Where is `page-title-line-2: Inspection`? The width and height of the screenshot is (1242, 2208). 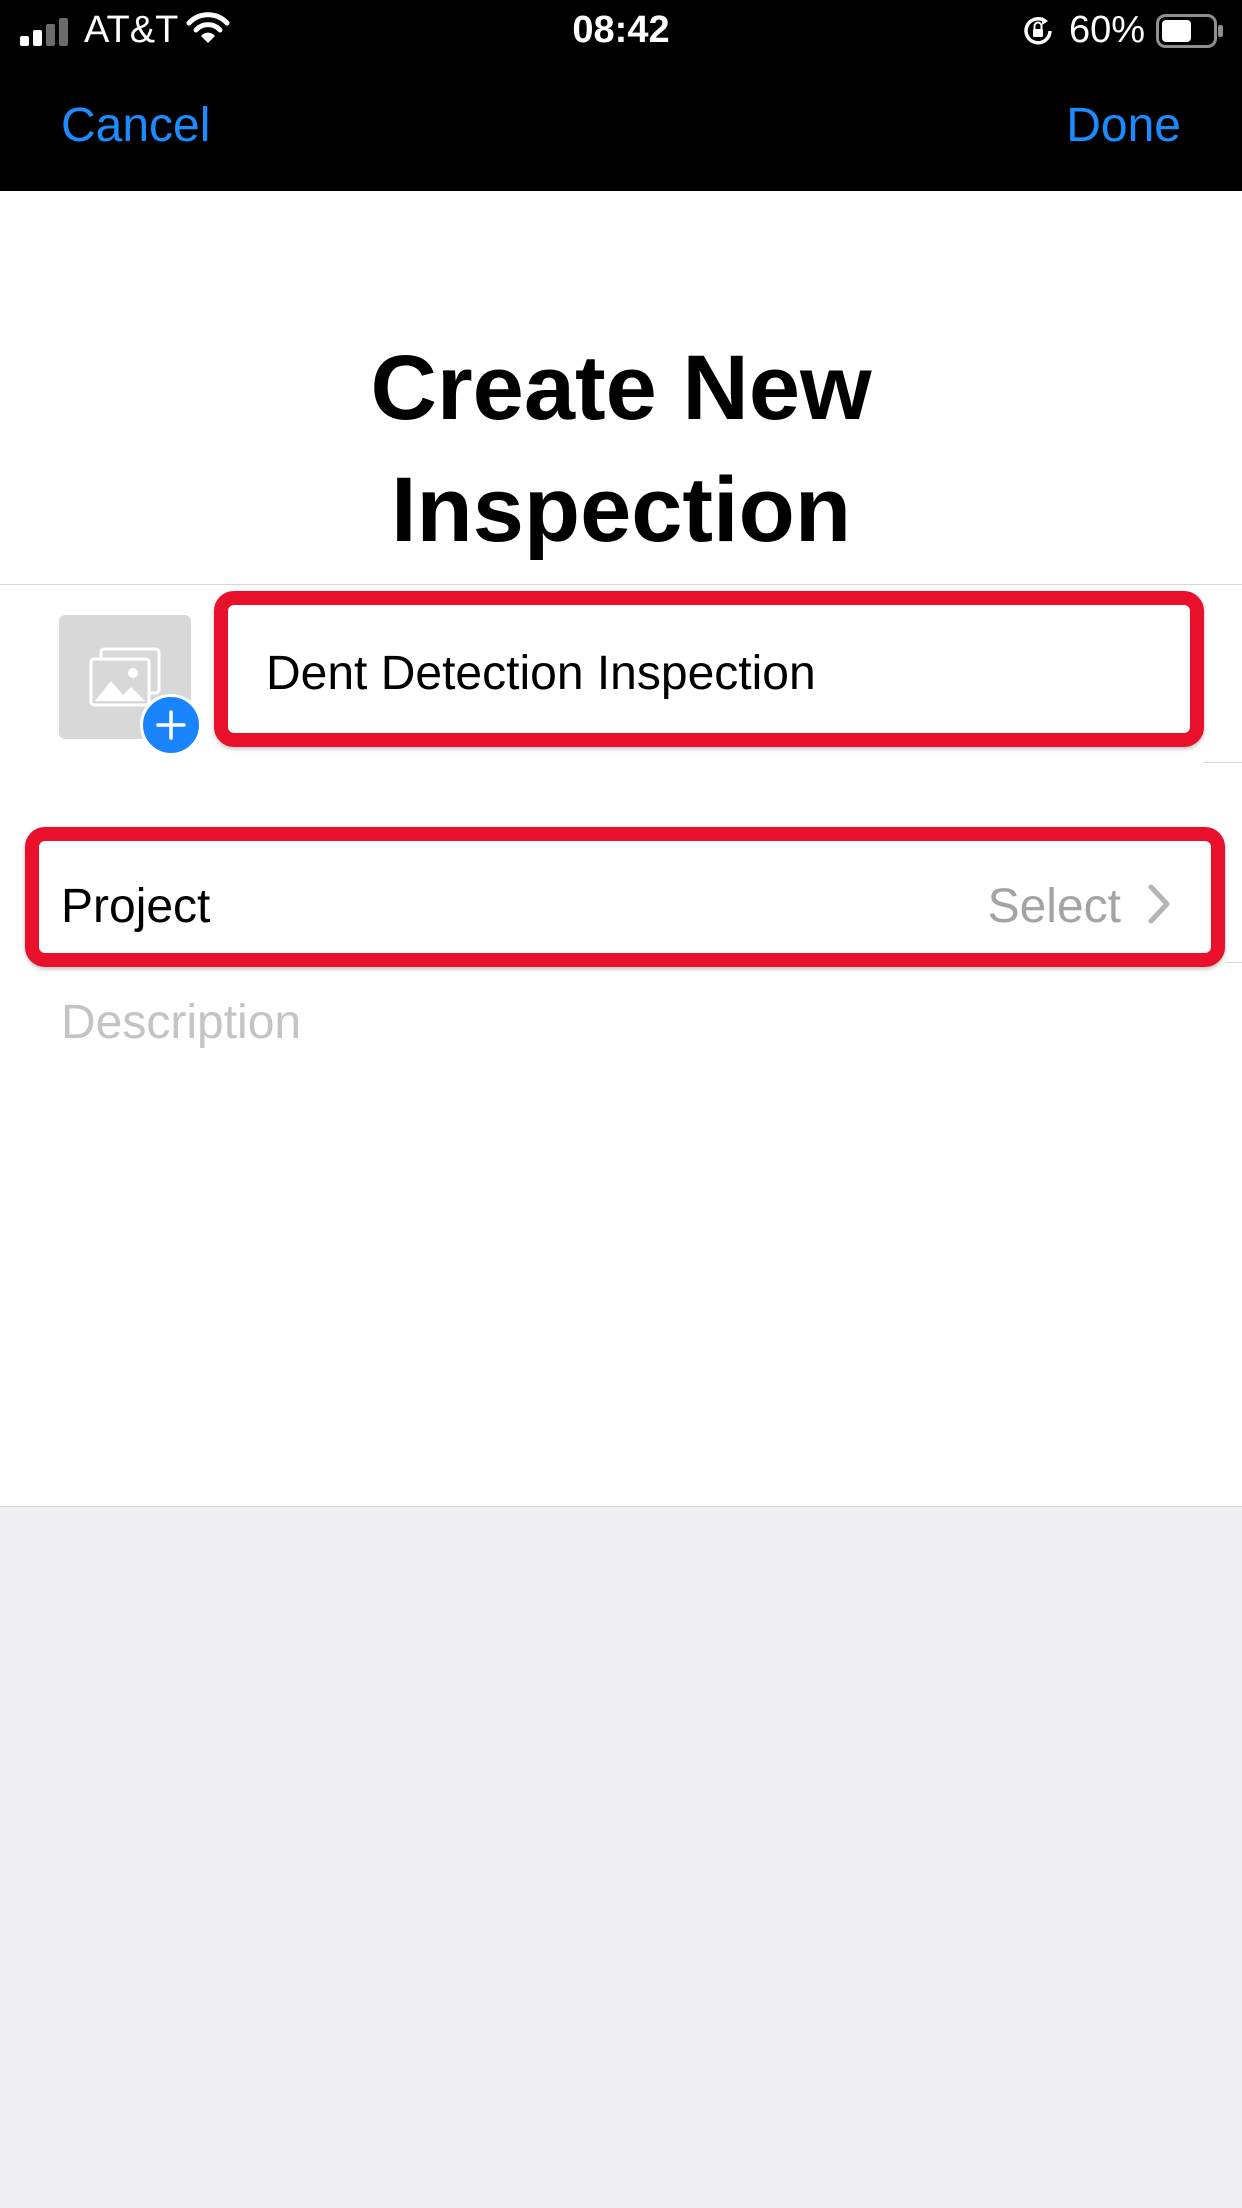 page-title-line-2: Inspection is located at coordinates (621, 510).